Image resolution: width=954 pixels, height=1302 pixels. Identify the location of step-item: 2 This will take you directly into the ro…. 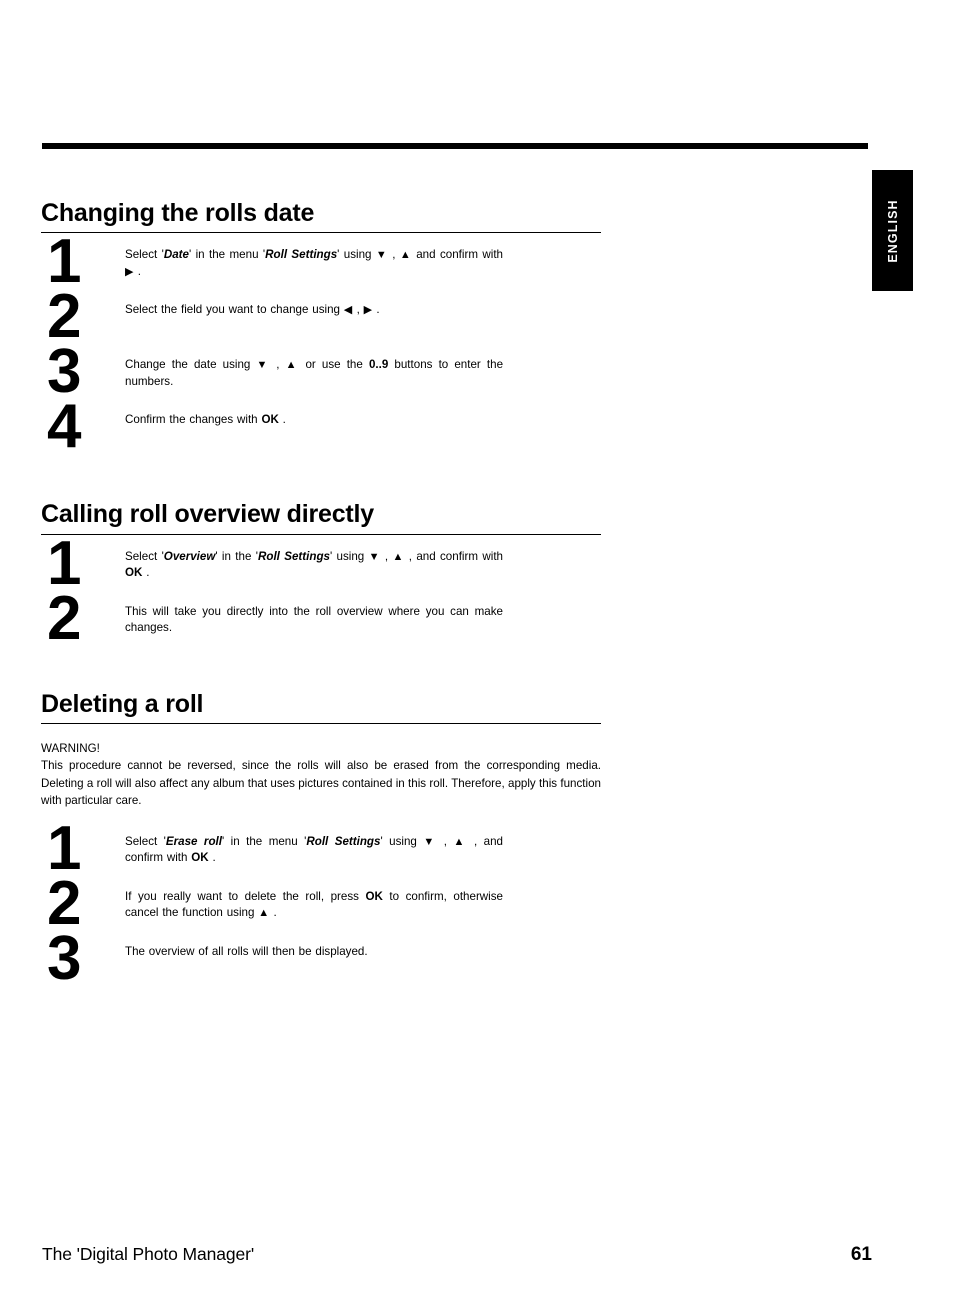
(321, 619).